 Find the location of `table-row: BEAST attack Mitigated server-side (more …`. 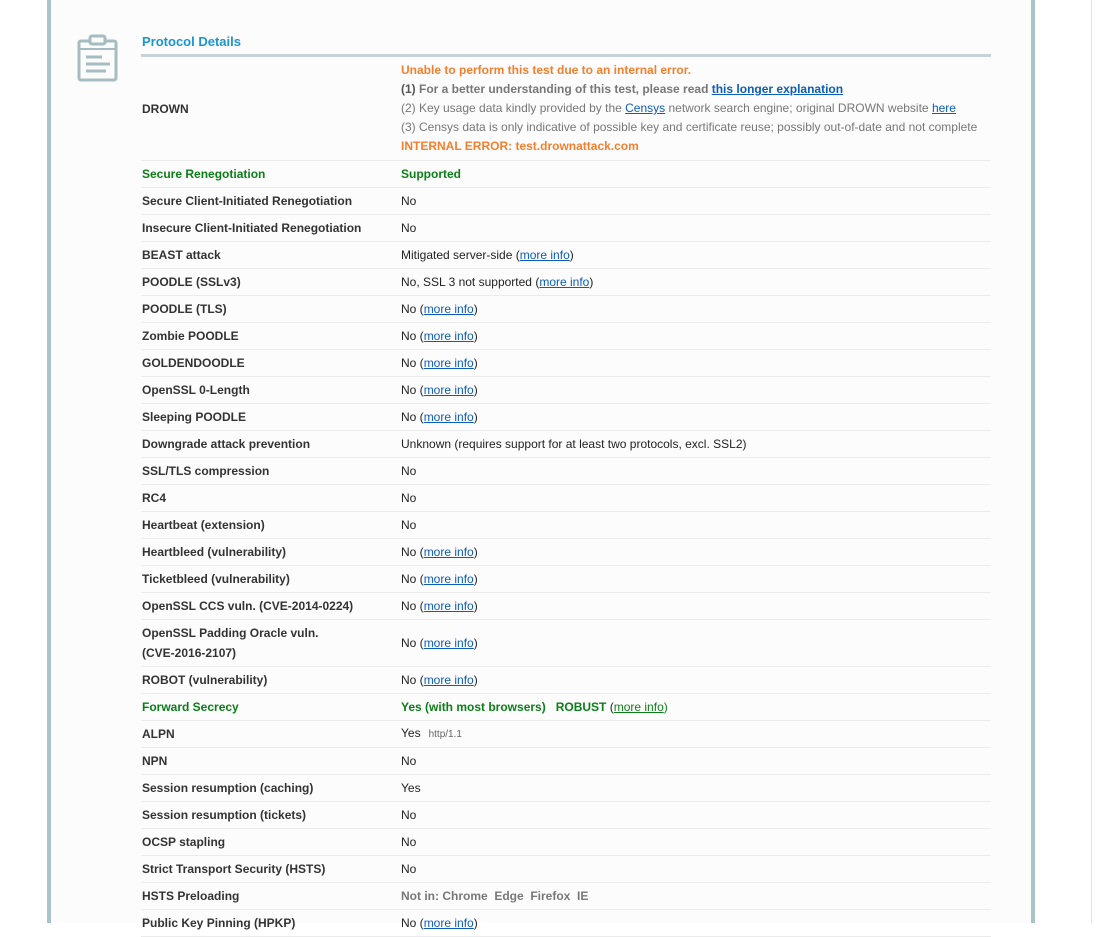

table-row: BEAST attack Mitigated server-side (more … is located at coordinates (566, 255).